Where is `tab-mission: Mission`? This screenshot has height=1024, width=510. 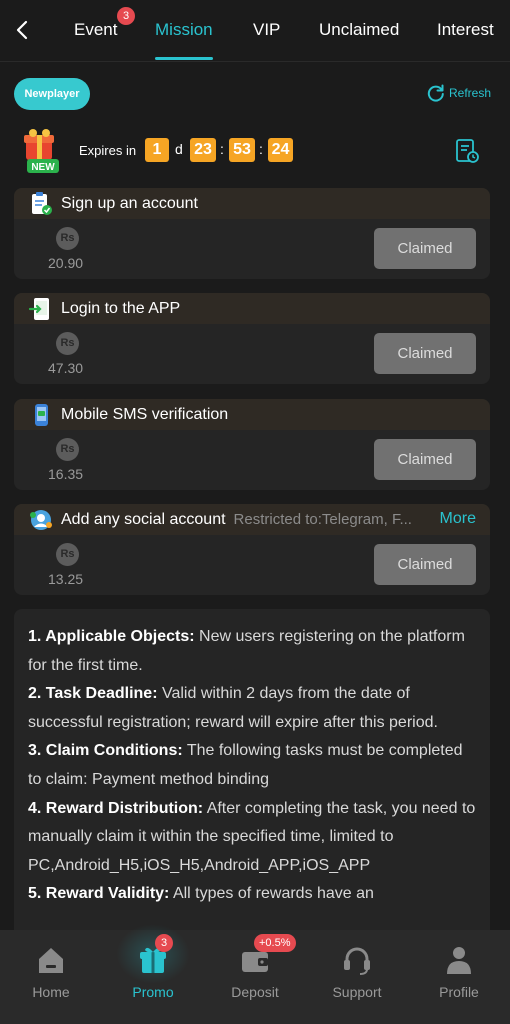
tab-mission: Mission is located at coordinates (184, 30).